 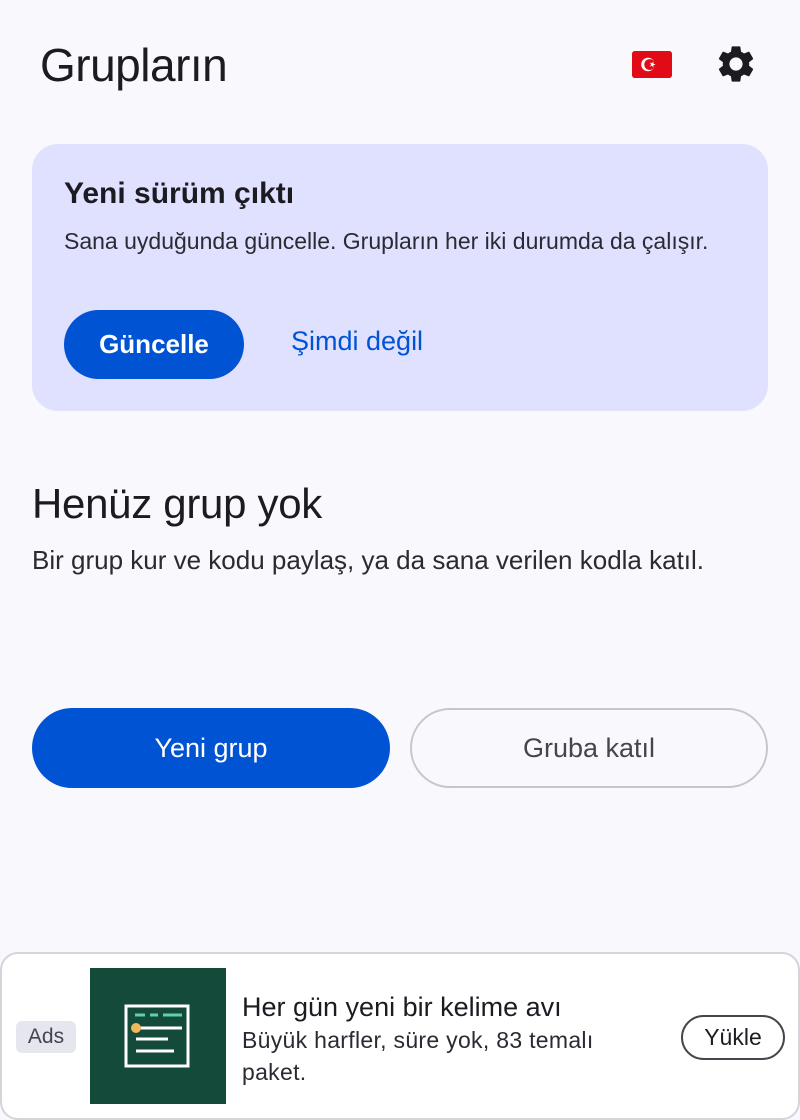 What do you see at coordinates (652, 64) in the screenshot?
I see `turkey-flag-icon` at bounding box center [652, 64].